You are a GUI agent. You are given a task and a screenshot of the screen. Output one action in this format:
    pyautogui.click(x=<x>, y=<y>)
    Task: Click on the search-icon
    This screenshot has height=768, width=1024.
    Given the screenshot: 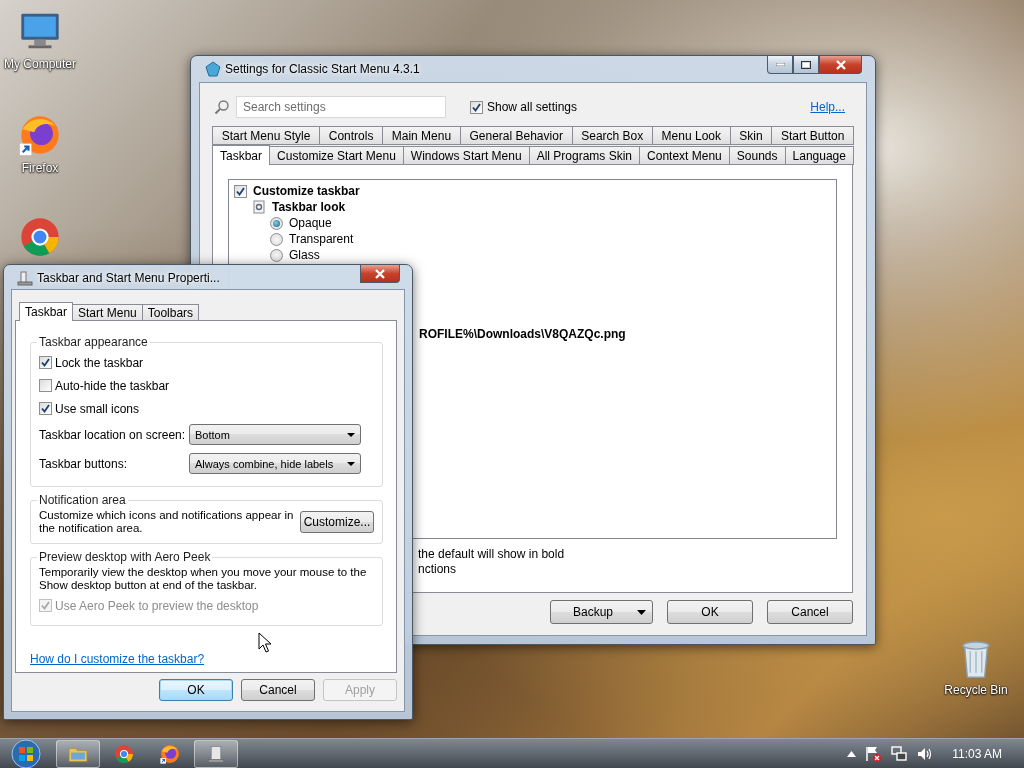 What is the action you would take?
    pyautogui.click(x=222, y=107)
    